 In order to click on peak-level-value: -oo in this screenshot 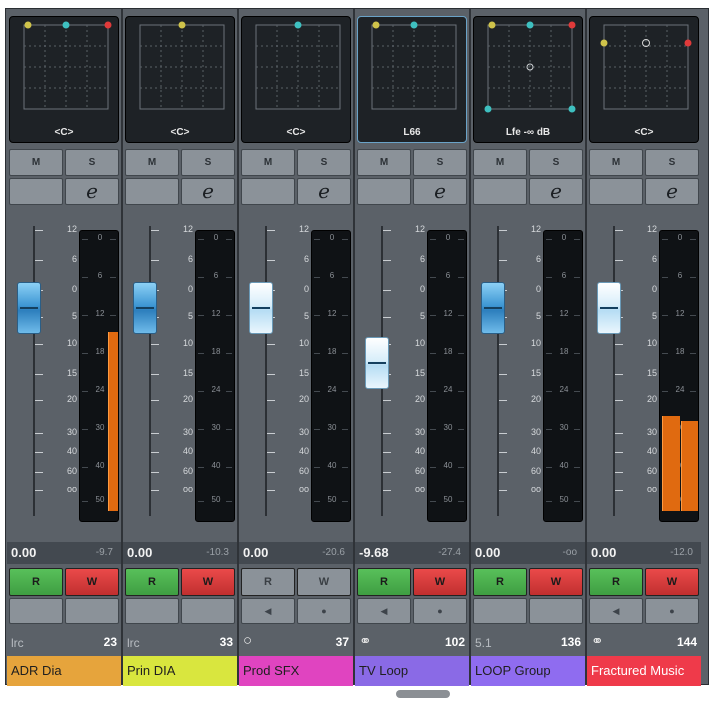, I will do `click(570, 552)`.